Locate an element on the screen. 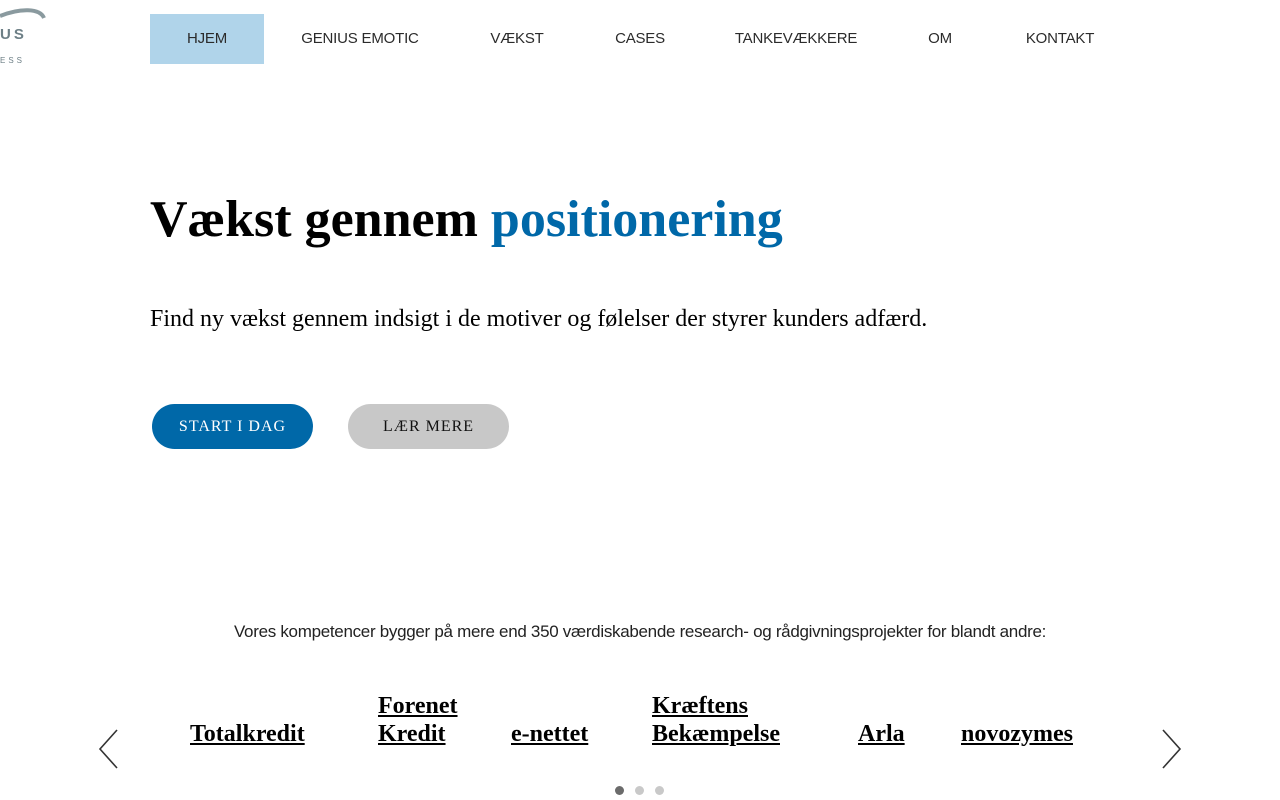  client-logo-e-nettet: e-nettet is located at coordinates (549, 734).